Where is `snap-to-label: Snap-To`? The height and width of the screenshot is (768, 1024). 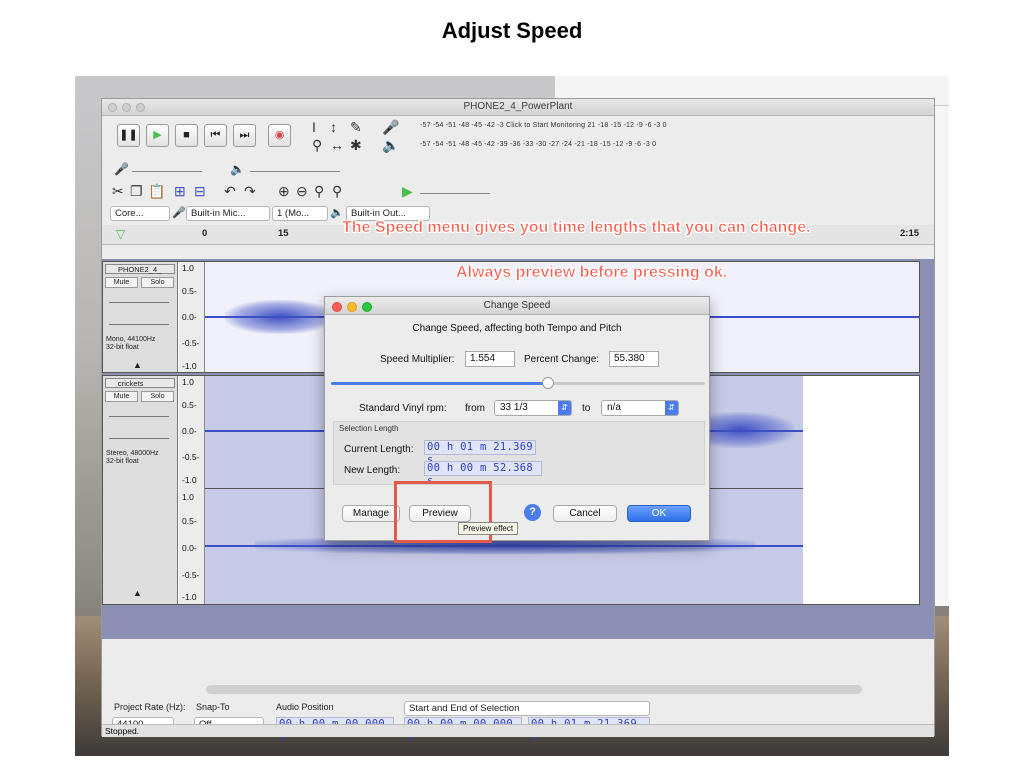 snap-to-label: Snap-To is located at coordinates (213, 707).